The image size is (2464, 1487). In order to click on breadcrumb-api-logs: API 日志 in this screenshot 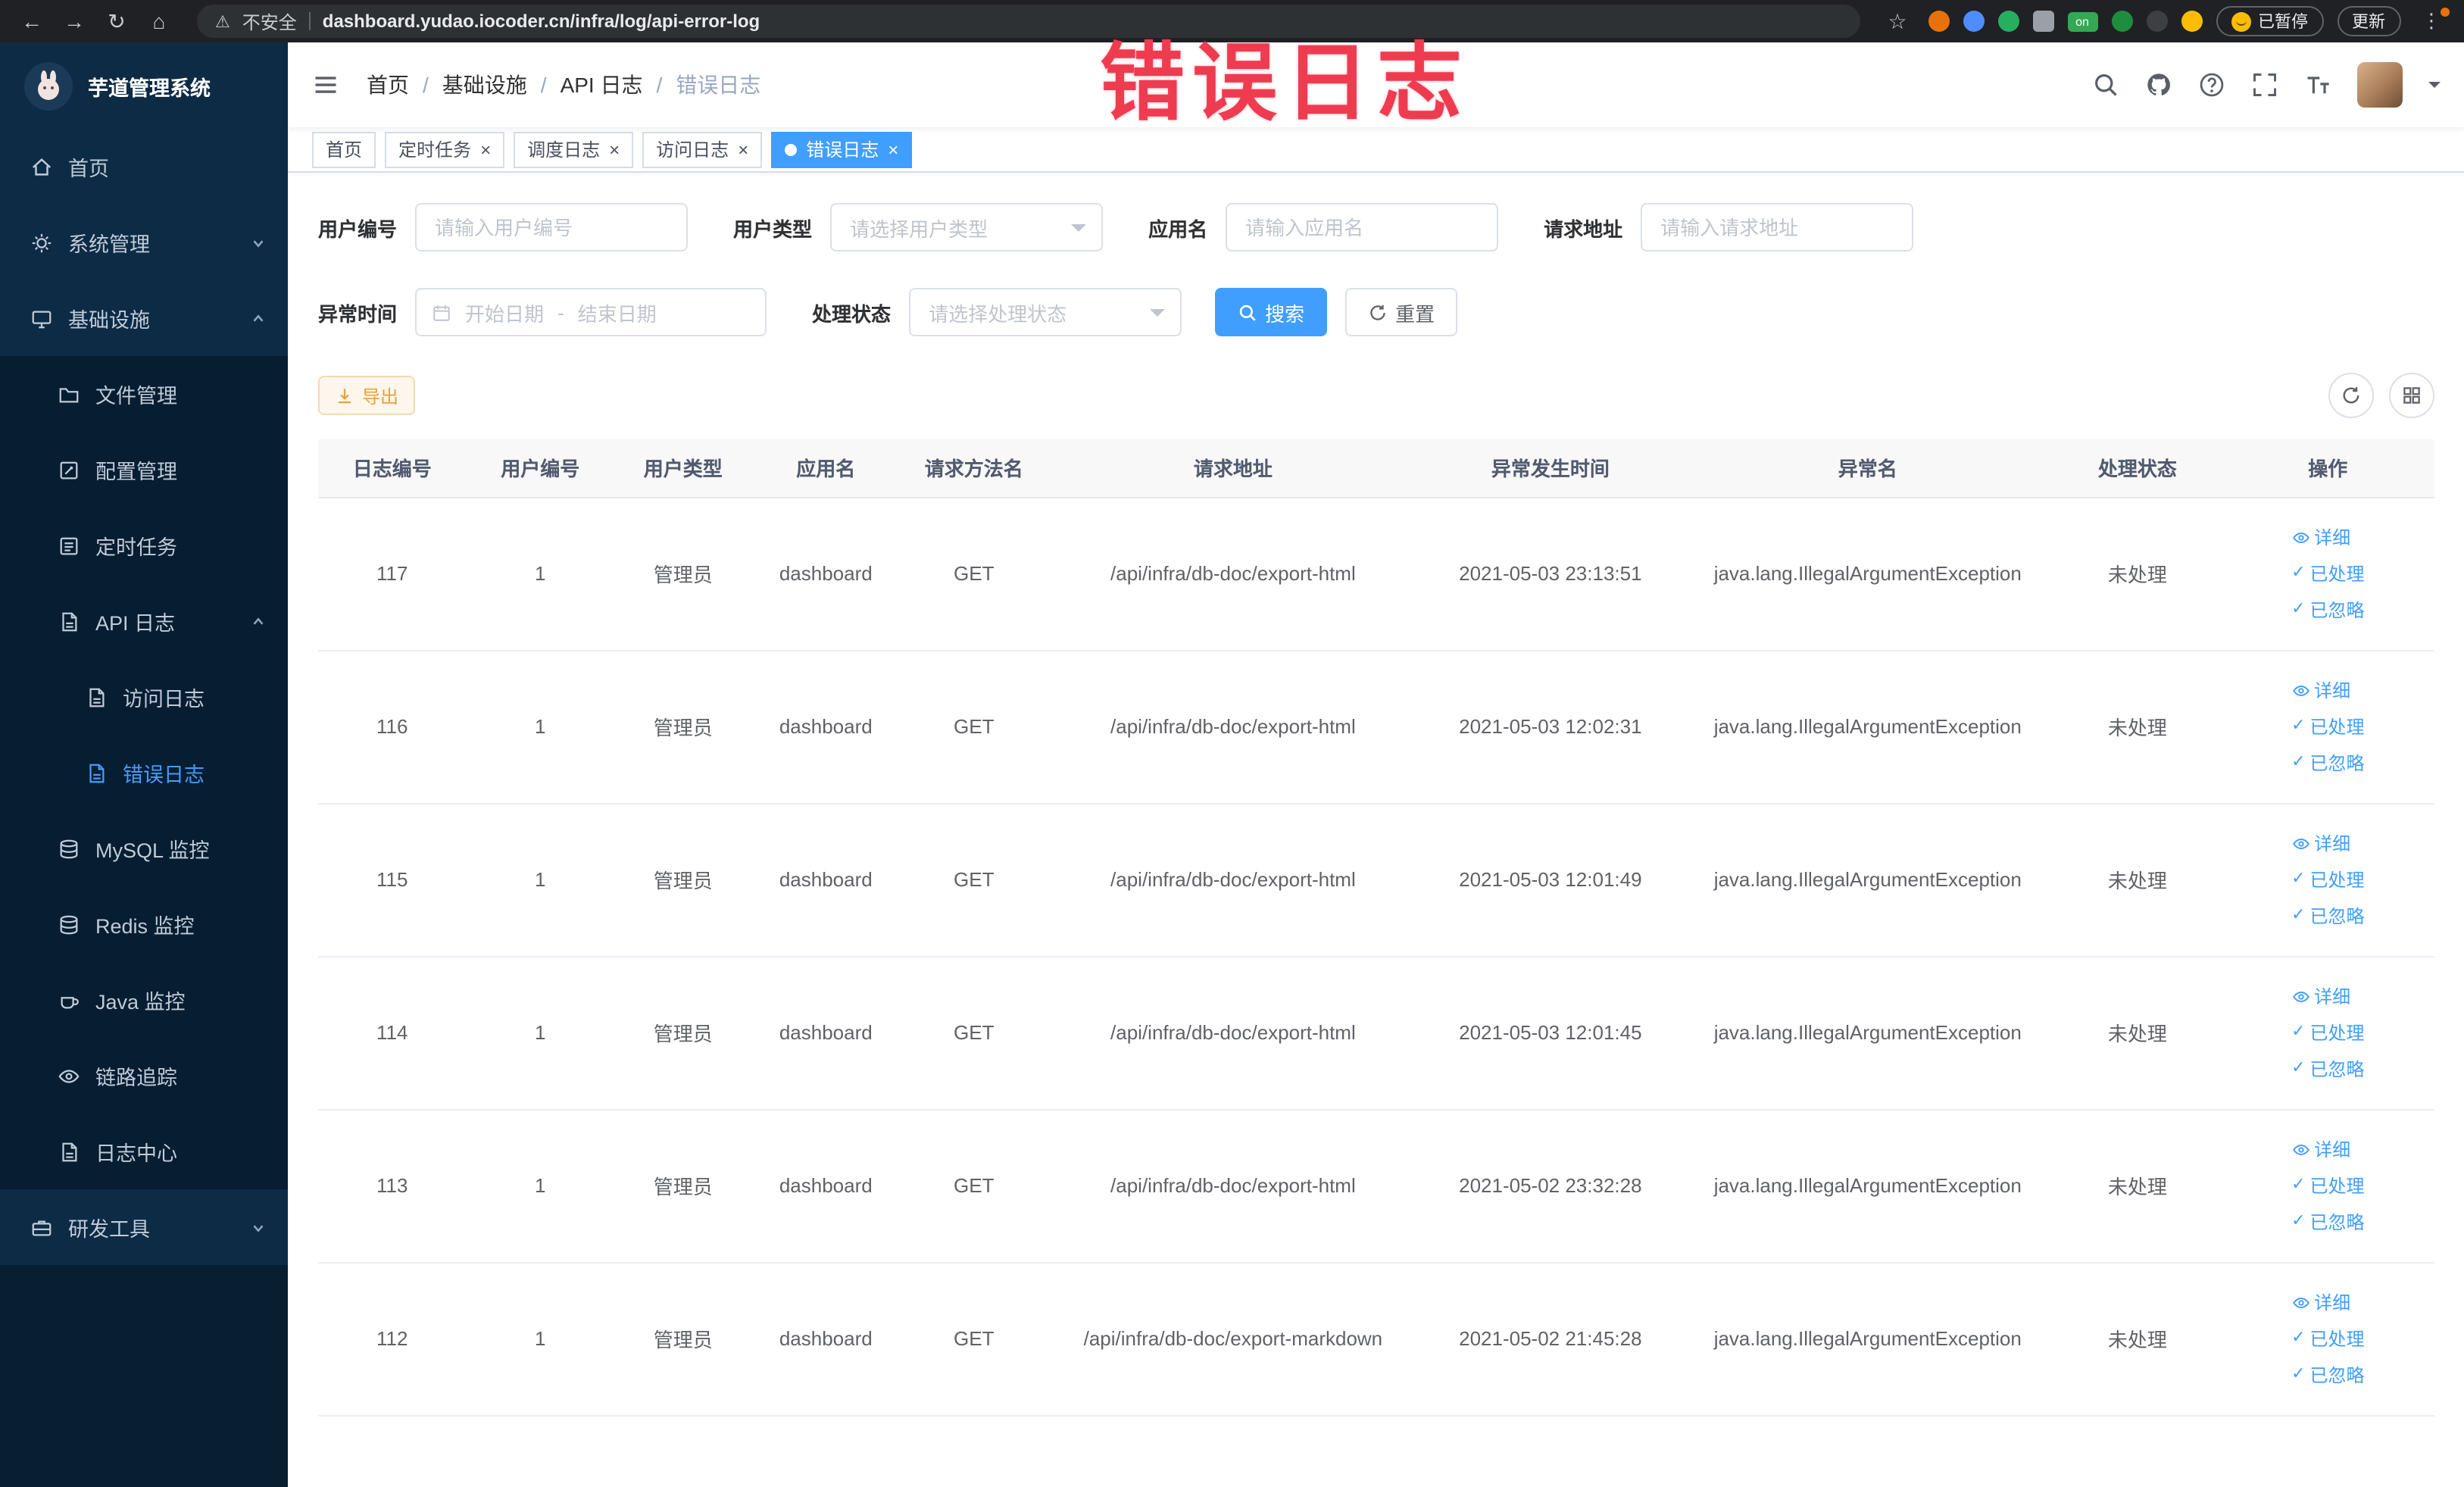, I will do `click(602, 85)`.